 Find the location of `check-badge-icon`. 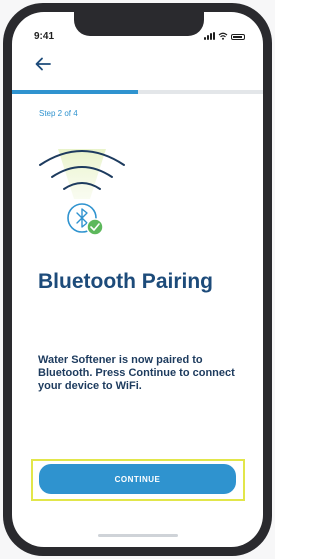

check-badge-icon is located at coordinates (95, 227).